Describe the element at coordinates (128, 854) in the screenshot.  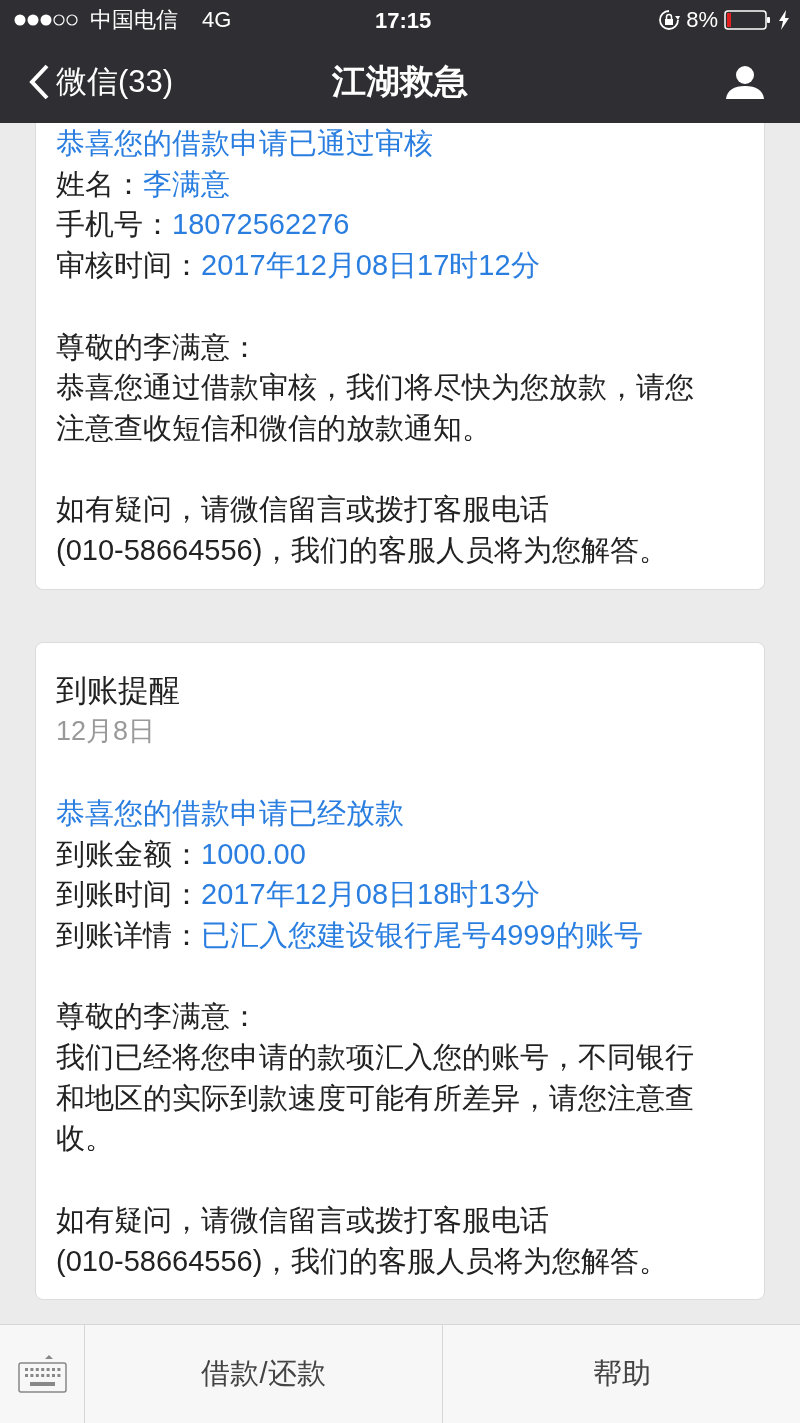
I see `field-label: 到账金额：` at that location.